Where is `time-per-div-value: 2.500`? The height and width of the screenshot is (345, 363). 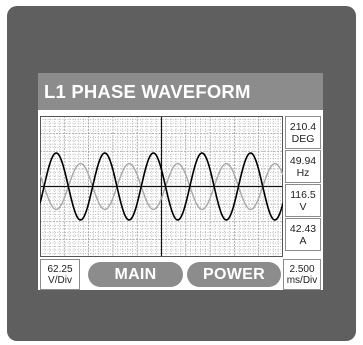 time-per-div-value: 2.500 is located at coordinates (302, 269).